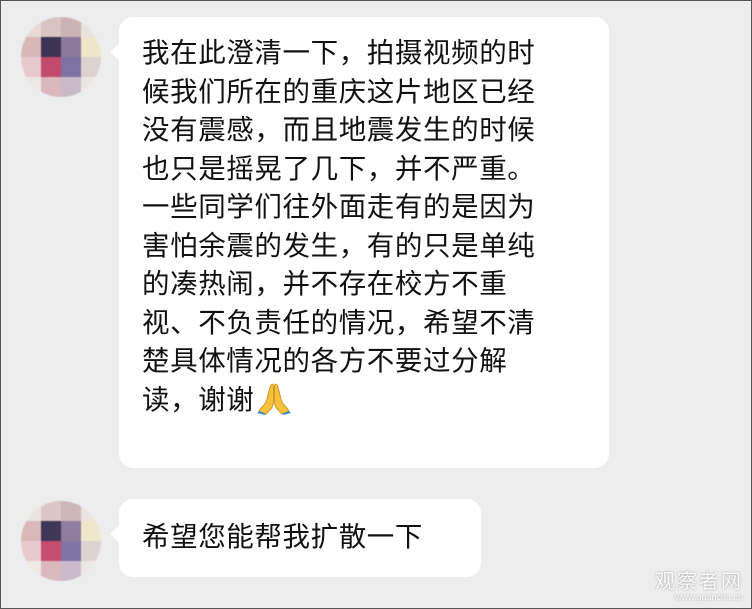 The image size is (752, 609). Describe the element at coordinates (708, 597) in the screenshot. I see `watermark-url: www.guancha.cn` at that location.